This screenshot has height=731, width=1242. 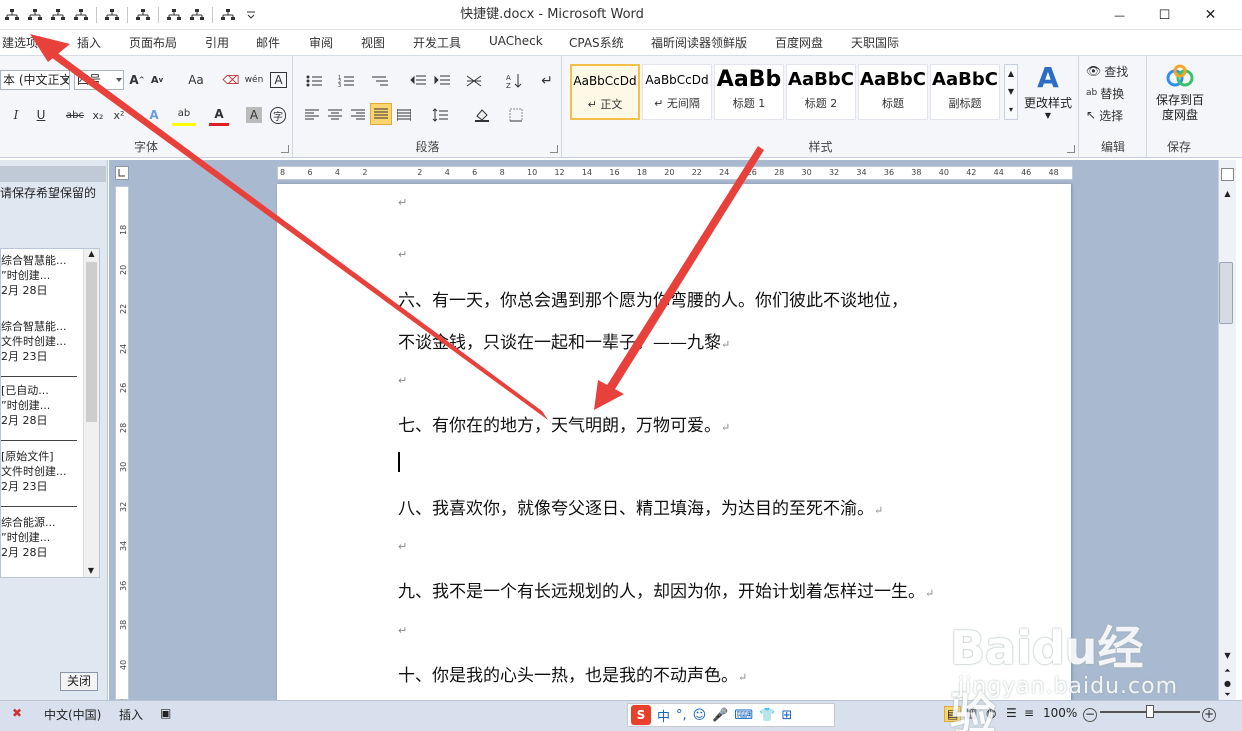 I want to click on style-heading-1: AaBb 标题 1, so click(x=749, y=92).